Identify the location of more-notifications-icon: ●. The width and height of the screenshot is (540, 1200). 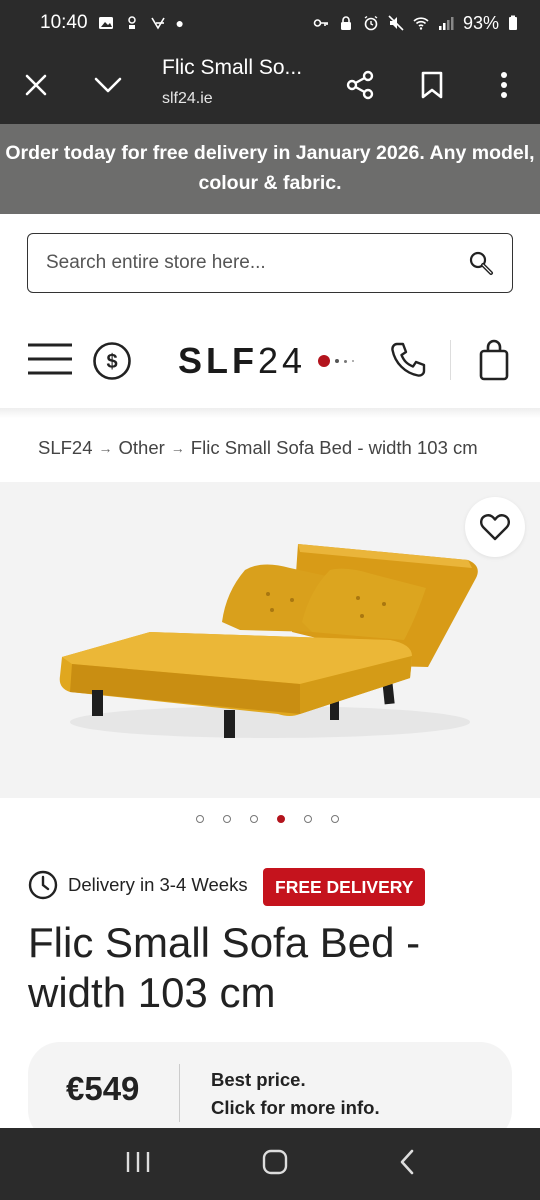
(180, 23).